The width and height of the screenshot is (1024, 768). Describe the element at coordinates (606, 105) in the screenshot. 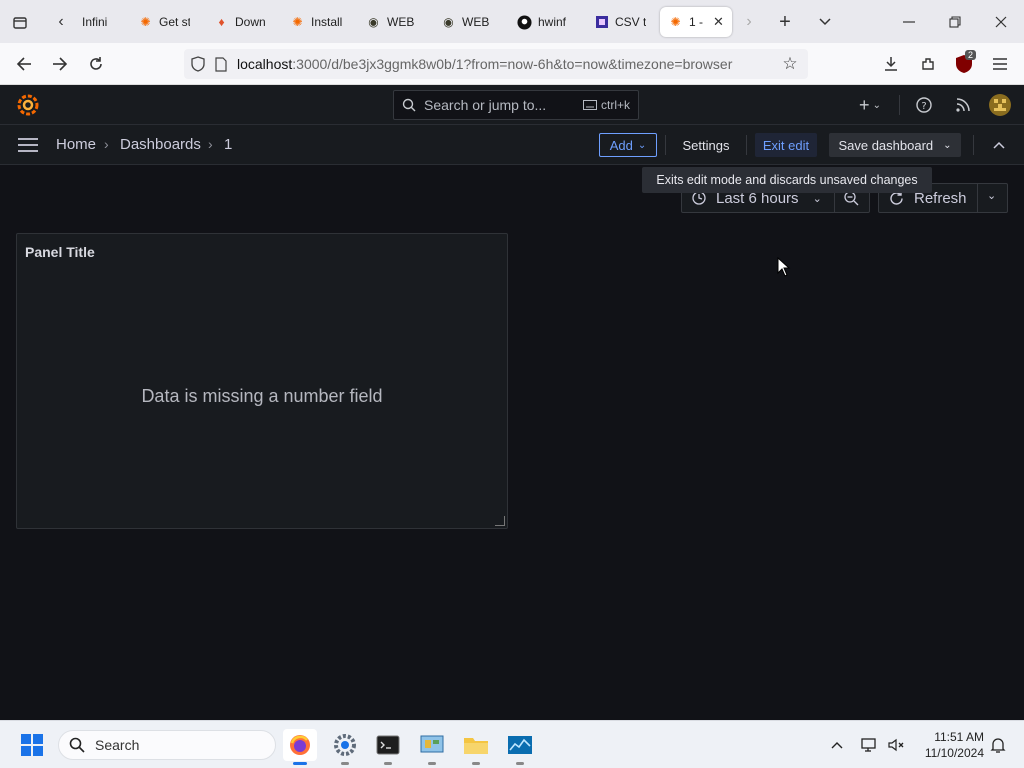

I see `search-shortcut: ctrl+k` at that location.